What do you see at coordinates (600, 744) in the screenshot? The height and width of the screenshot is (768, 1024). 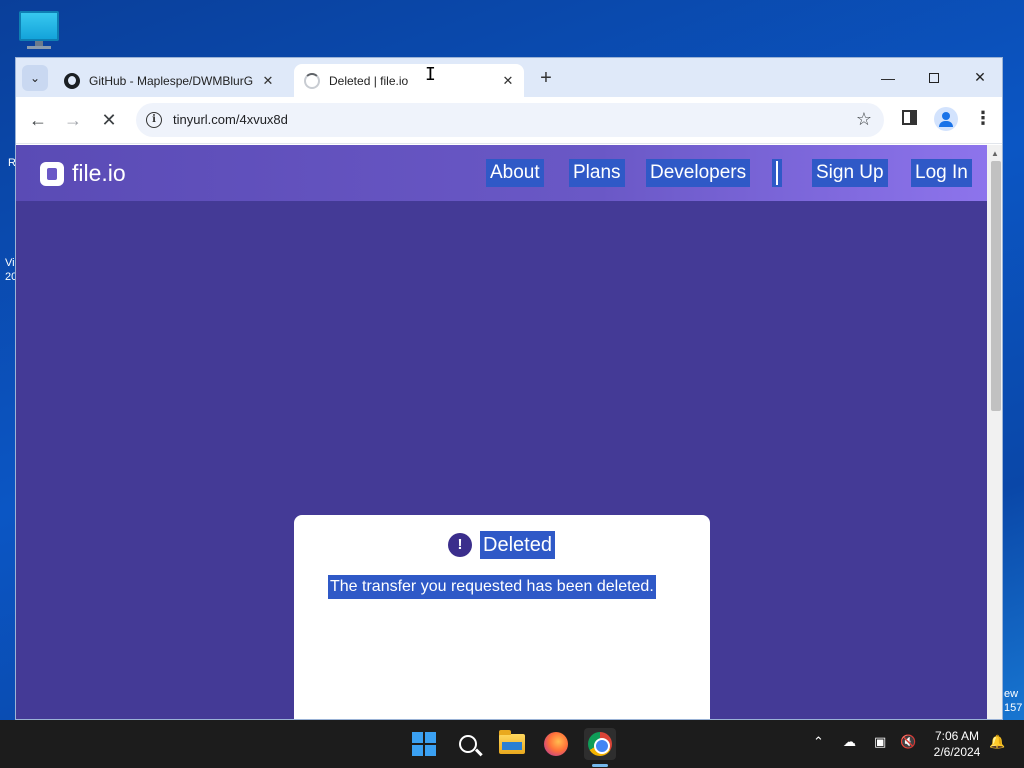 I see `chrome-icon` at bounding box center [600, 744].